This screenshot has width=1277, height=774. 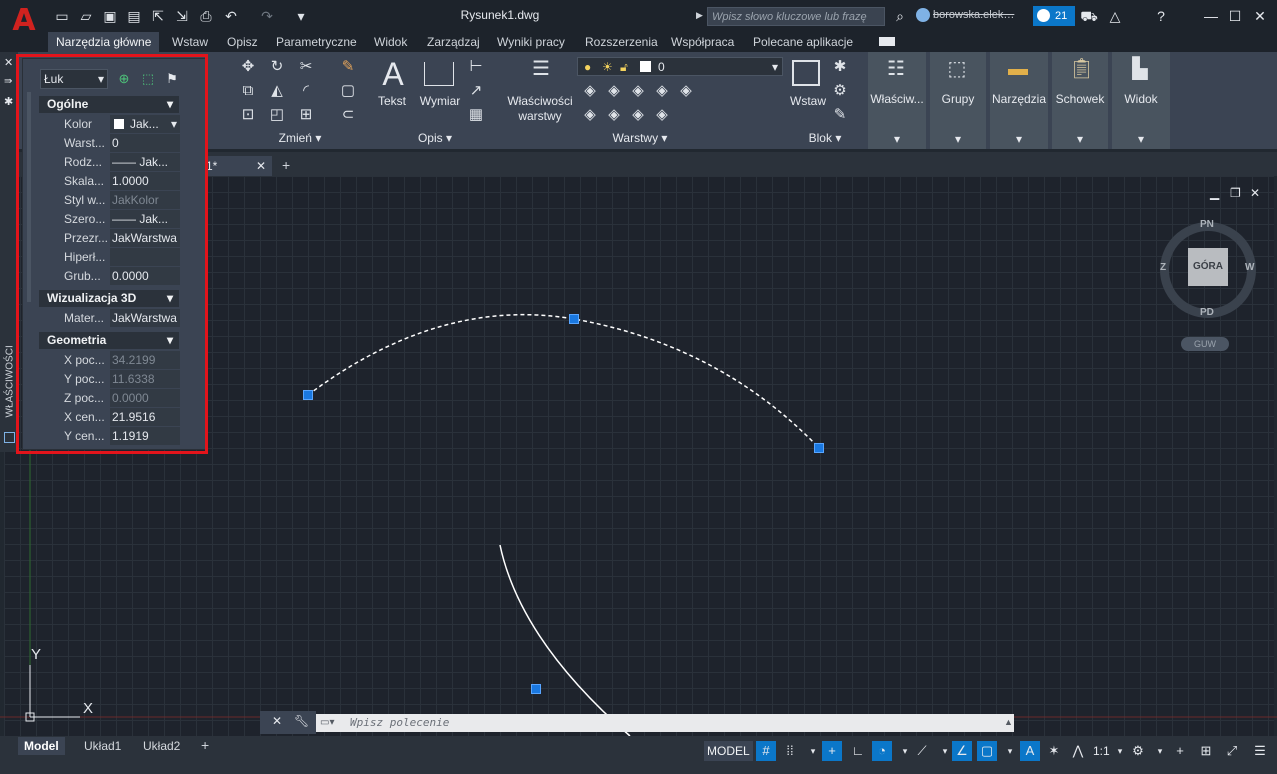 What do you see at coordinates (563, 381) in the screenshot?
I see `selected-arc` at bounding box center [563, 381].